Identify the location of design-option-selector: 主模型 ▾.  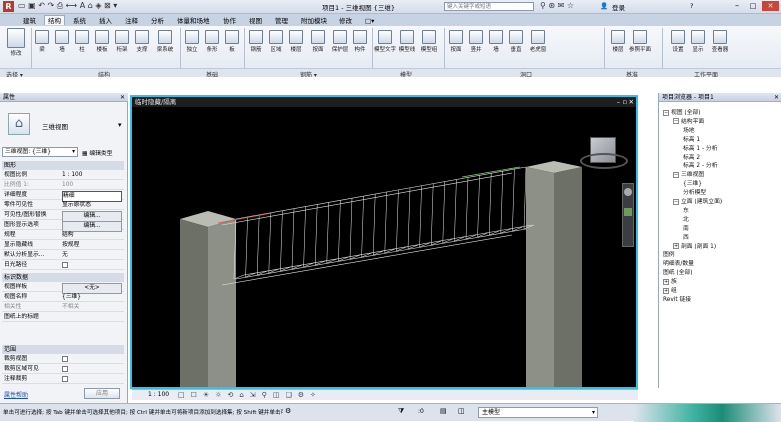
(538, 412).